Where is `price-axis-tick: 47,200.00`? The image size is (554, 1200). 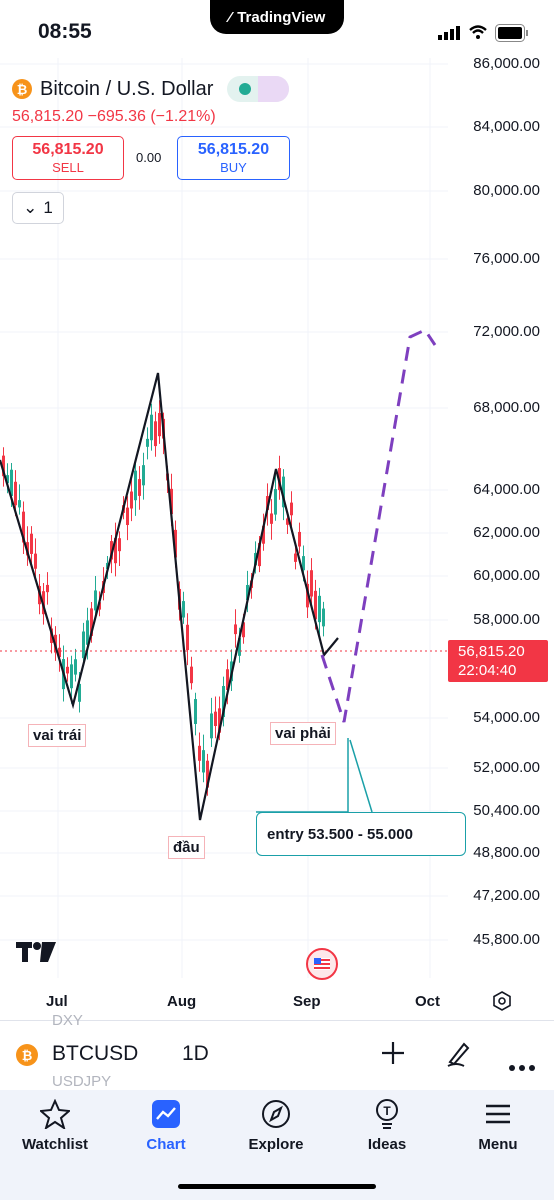 price-axis-tick: 47,200.00 is located at coordinates (506, 895).